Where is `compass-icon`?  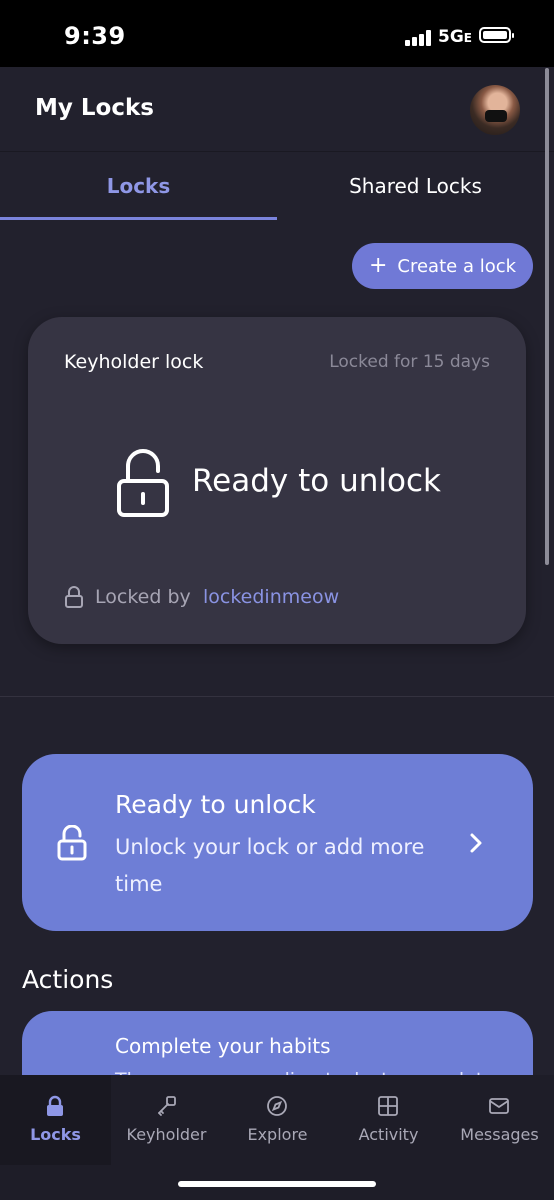 compass-icon is located at coordinates (277, 1106).